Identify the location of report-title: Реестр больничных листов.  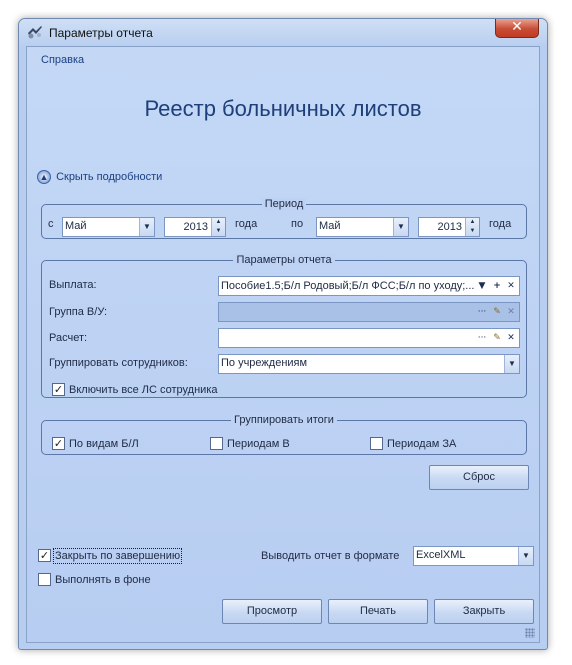
(283, 108).